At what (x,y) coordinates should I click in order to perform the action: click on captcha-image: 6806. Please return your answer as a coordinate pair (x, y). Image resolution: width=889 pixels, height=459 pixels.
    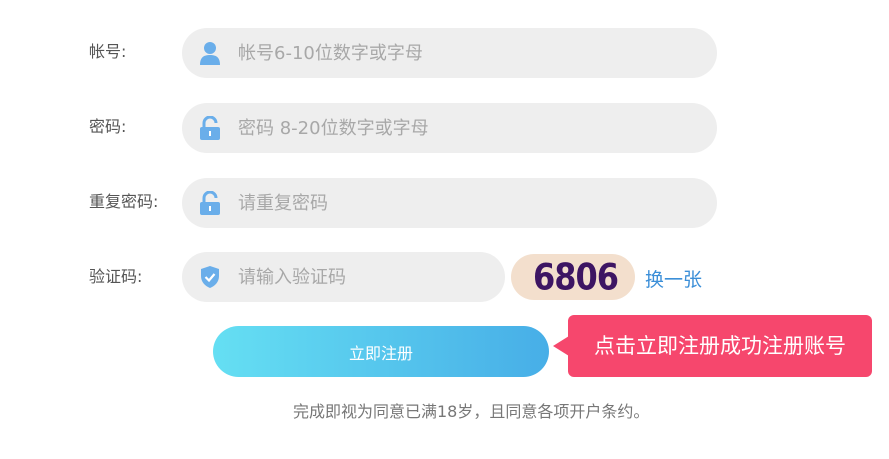
    Looking at the image, I should click on (573, 277).